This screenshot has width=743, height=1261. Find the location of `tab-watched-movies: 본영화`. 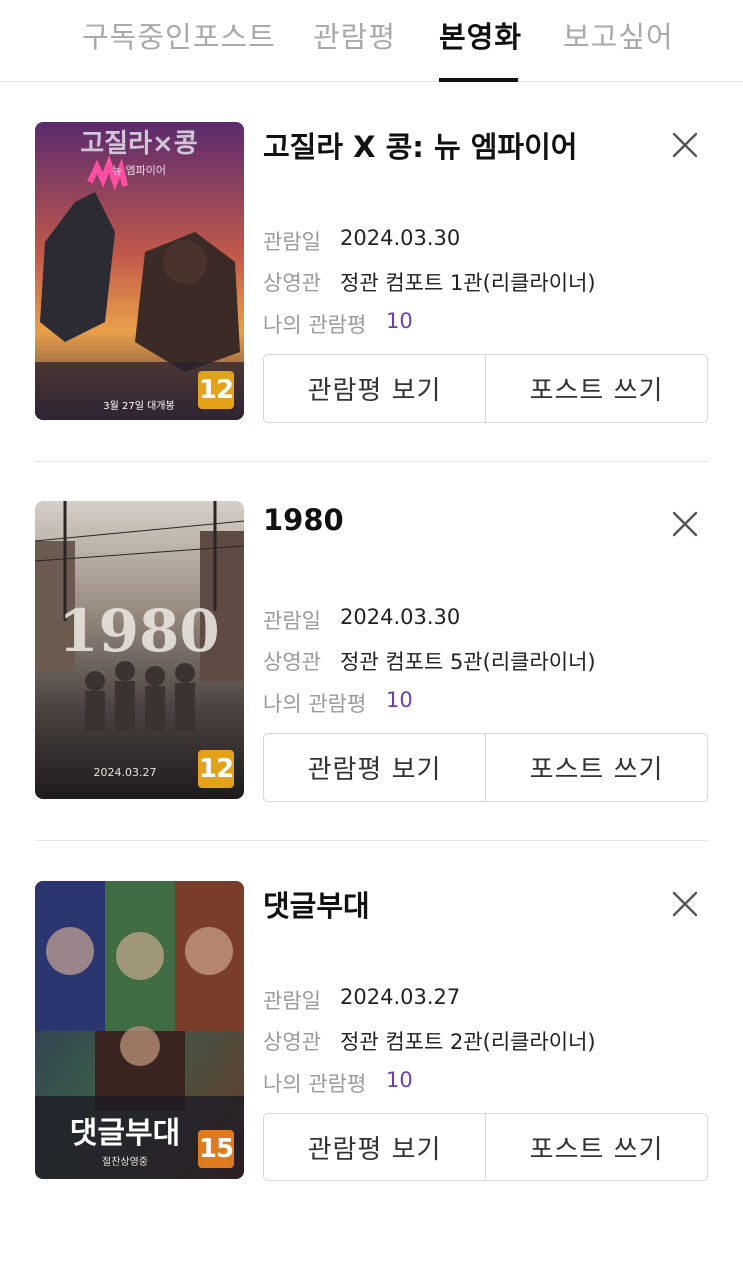

tab-watched-movies: 본영화 is located at coordinates (480, 48).